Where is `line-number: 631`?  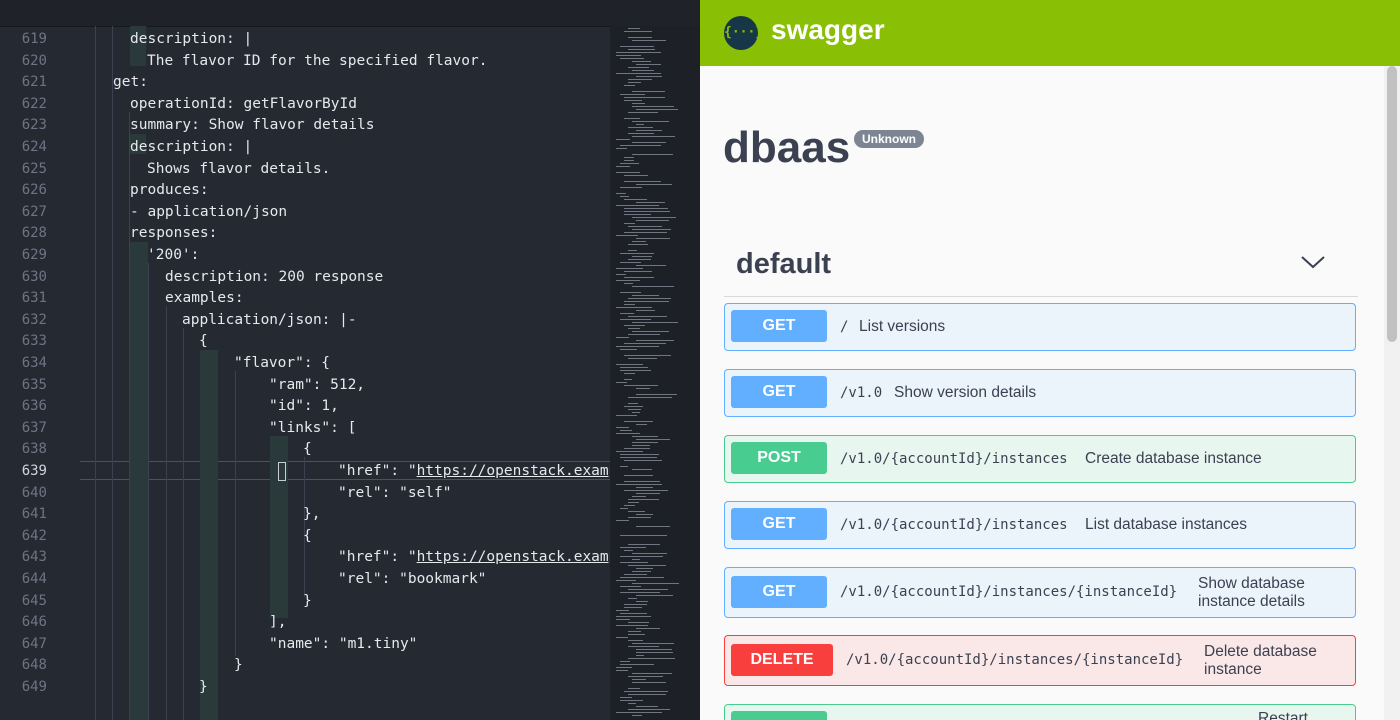 line-number: 631 is located at coordinates (34, 298).